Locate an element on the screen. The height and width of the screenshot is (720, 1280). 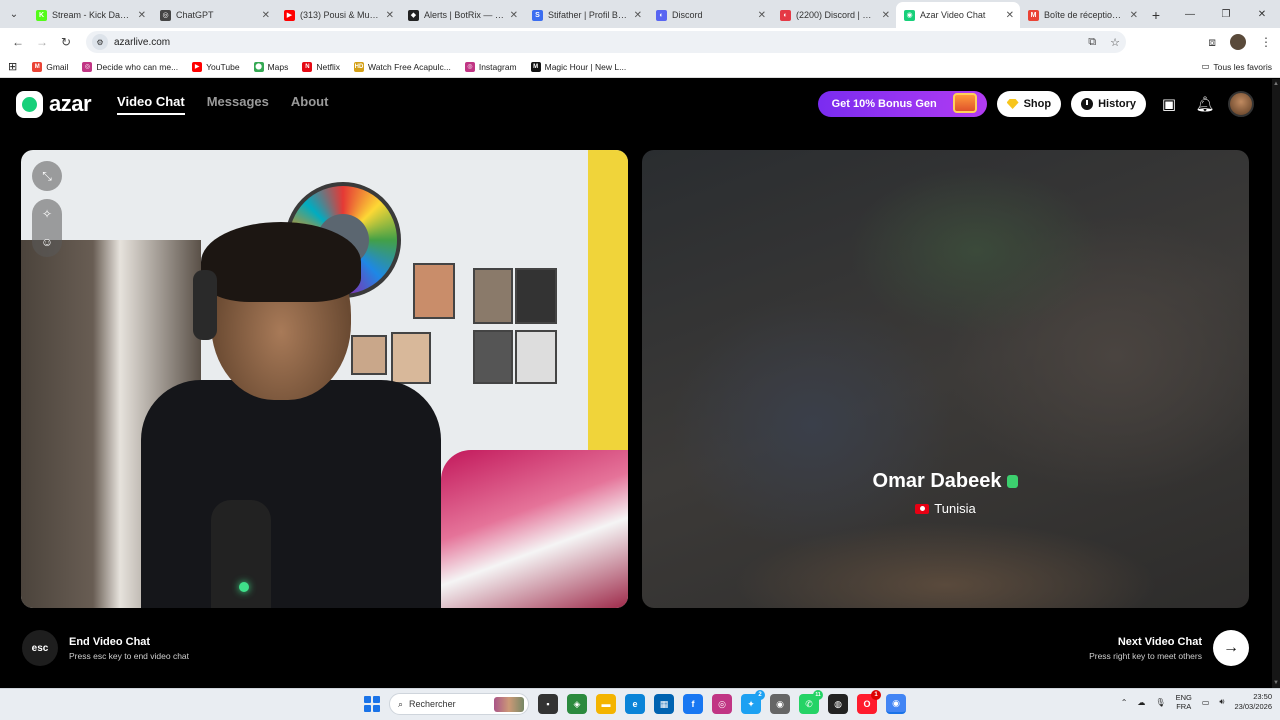
tunisia-flag-icon is located at coordinates (922, 508).